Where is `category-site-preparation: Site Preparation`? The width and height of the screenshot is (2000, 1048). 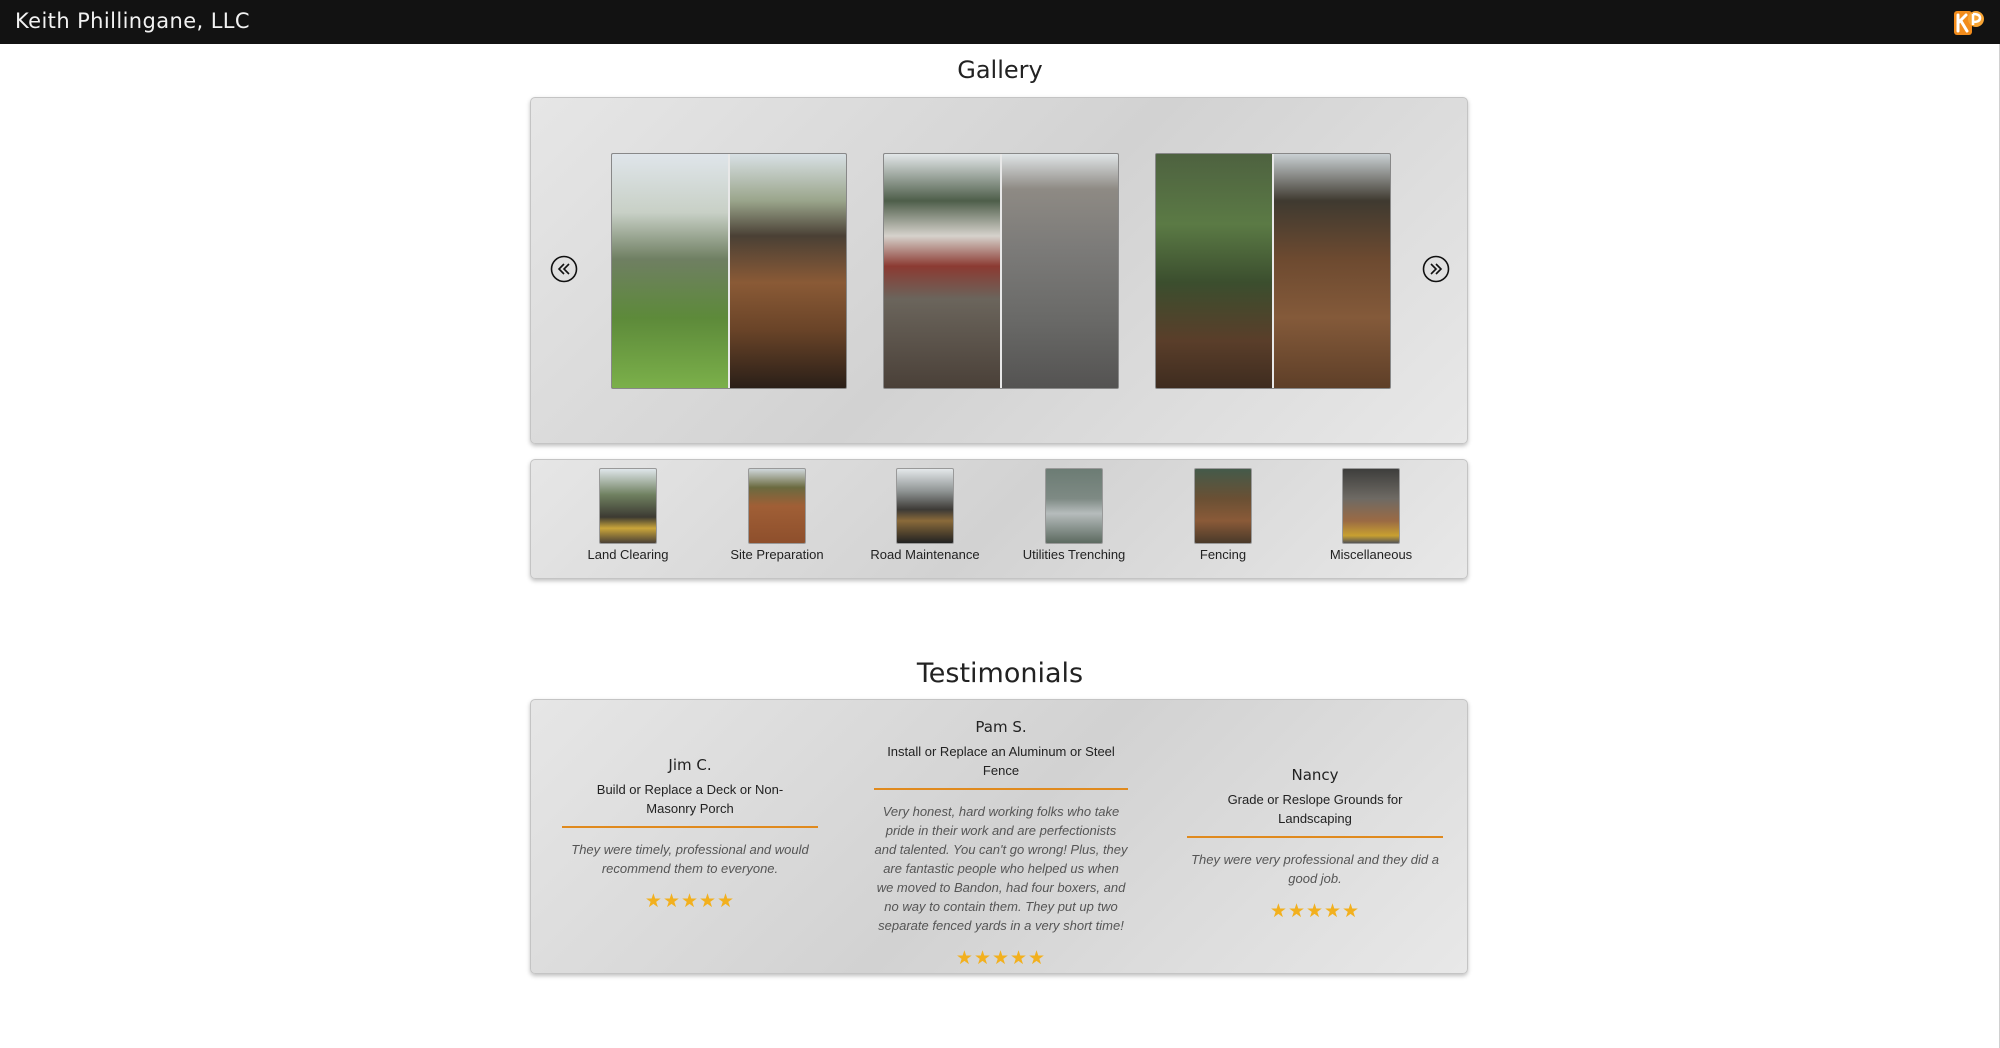
category-site-preparation: Site Preparation is located at coordinates (777, 515).